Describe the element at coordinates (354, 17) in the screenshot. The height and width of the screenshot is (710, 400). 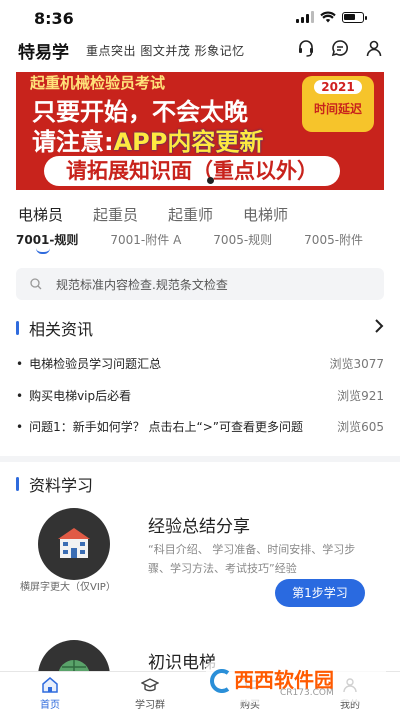
I see `battery-icon` at that location.